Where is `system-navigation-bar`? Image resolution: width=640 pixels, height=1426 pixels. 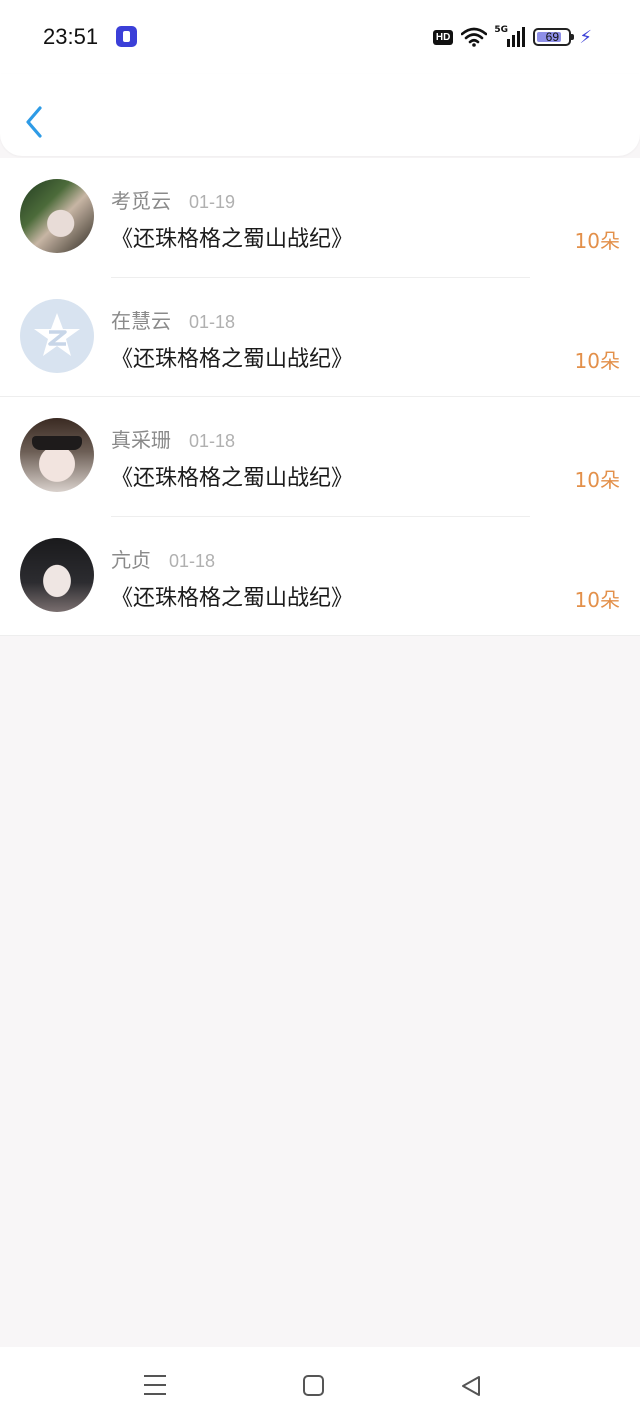 system-navigation-bar is located at coordinates (320, 1386).